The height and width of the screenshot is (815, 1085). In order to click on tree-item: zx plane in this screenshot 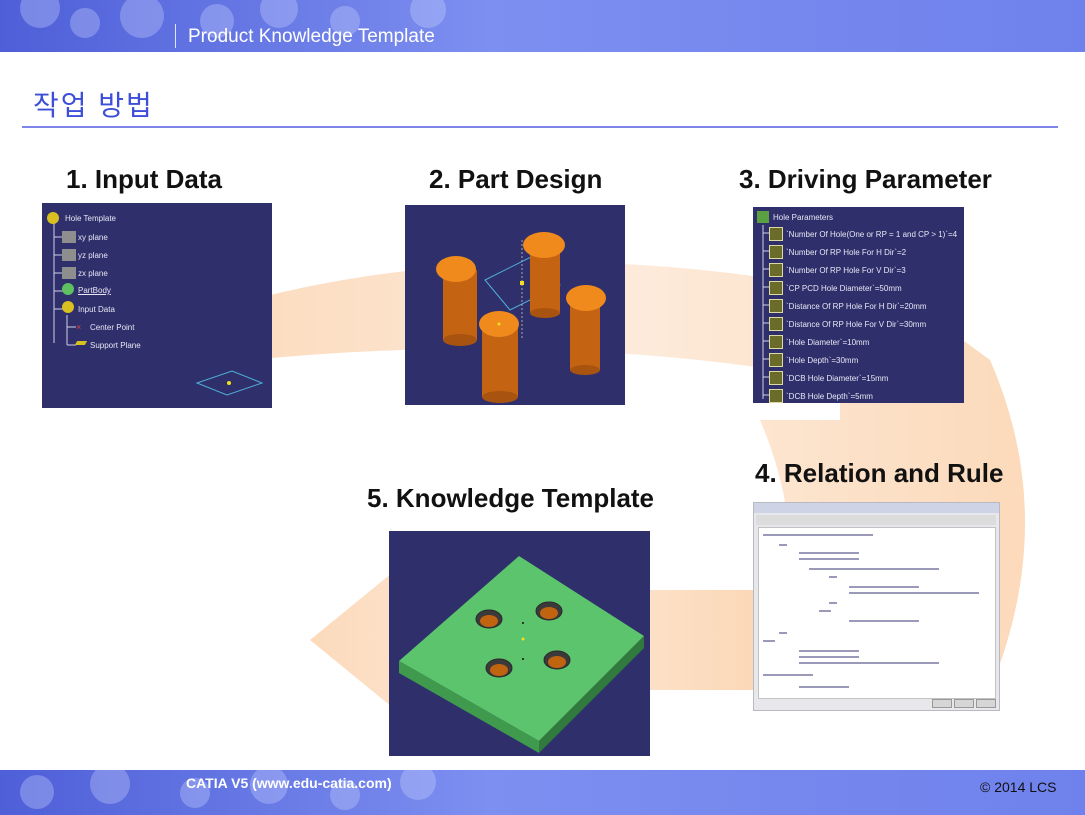, I will do `click(93, 273)`.